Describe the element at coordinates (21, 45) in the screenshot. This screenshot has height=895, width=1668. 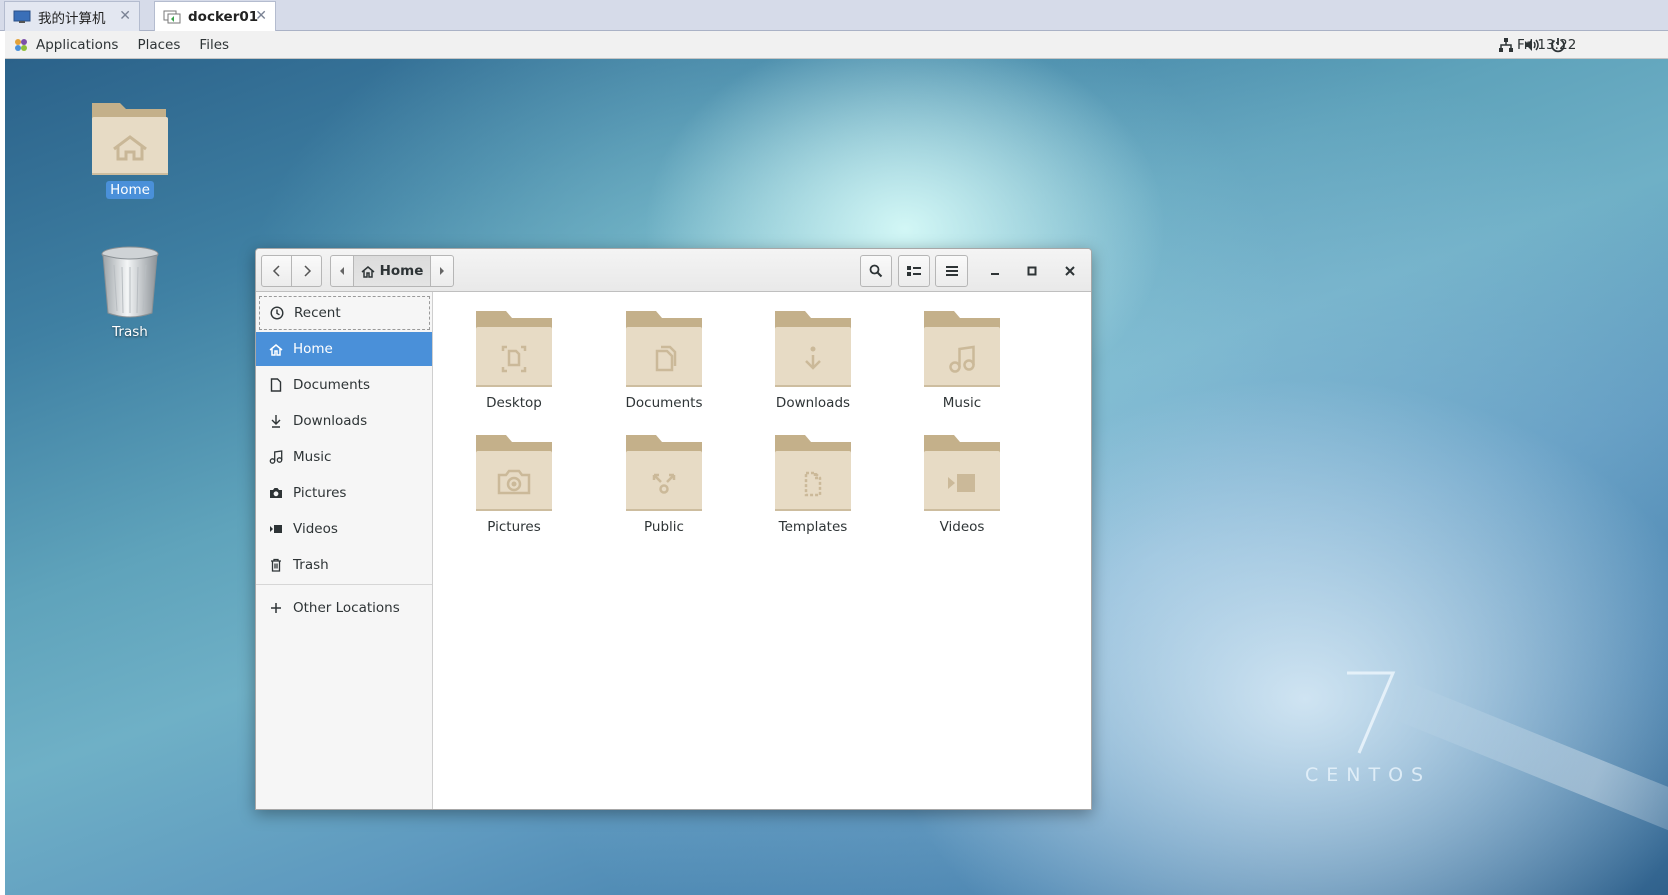
I see `applications-icon` at that location.